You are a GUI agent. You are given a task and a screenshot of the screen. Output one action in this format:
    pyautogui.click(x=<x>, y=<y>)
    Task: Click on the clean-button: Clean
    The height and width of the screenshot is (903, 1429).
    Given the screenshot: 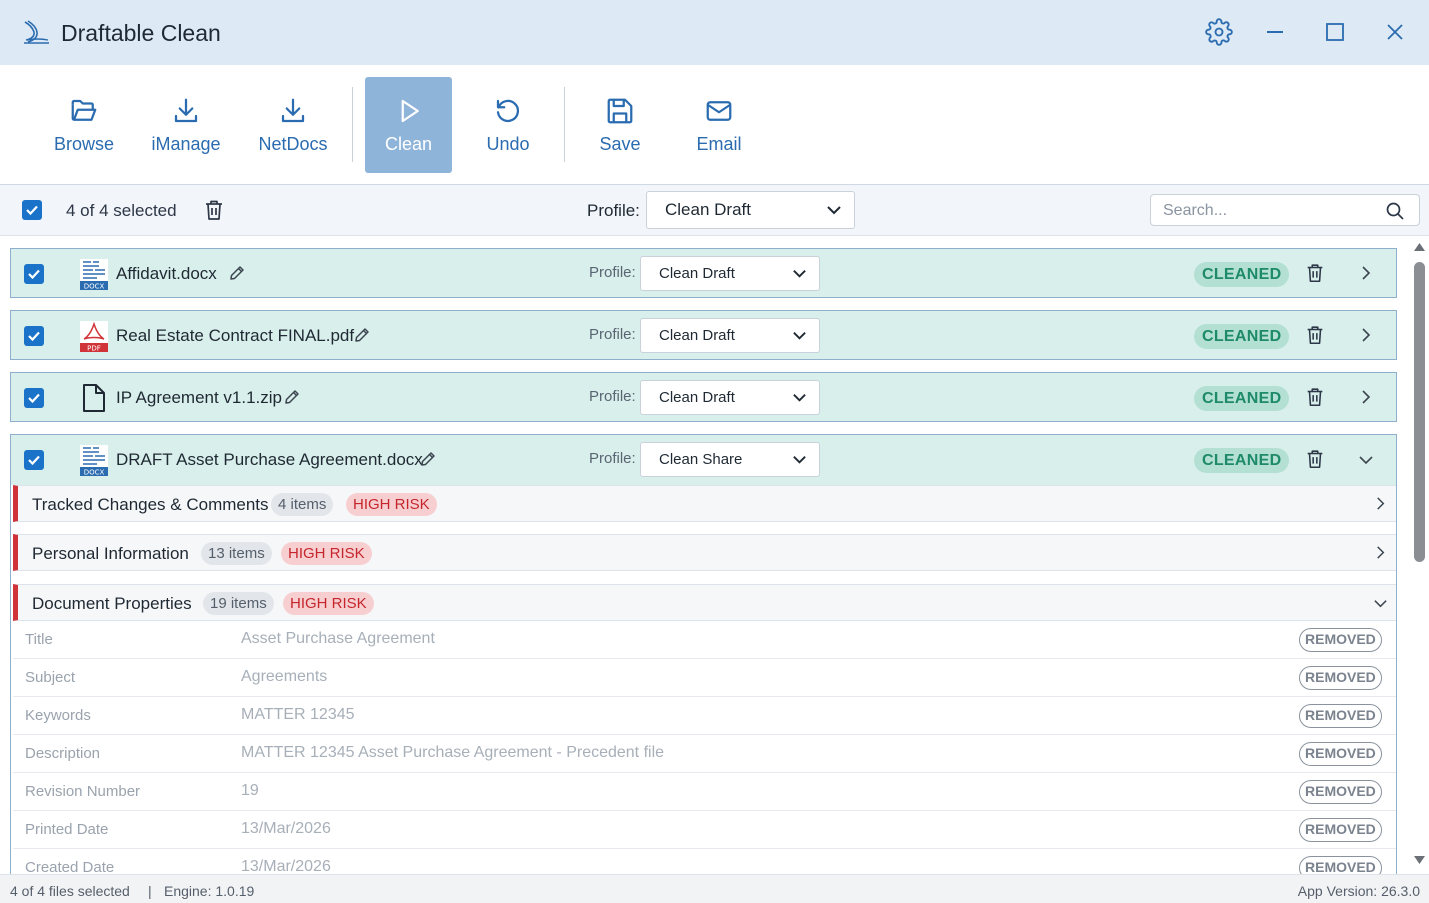 What is the action you would take?
    pyautogui.click(x=408, y=125)
    